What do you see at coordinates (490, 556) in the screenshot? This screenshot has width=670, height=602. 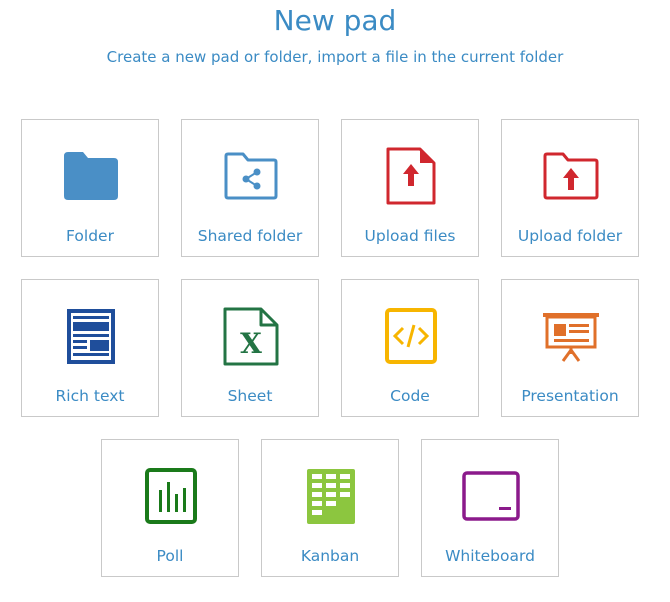 I see `tile-label: Whiteboard` at bounding box center [490, 556].